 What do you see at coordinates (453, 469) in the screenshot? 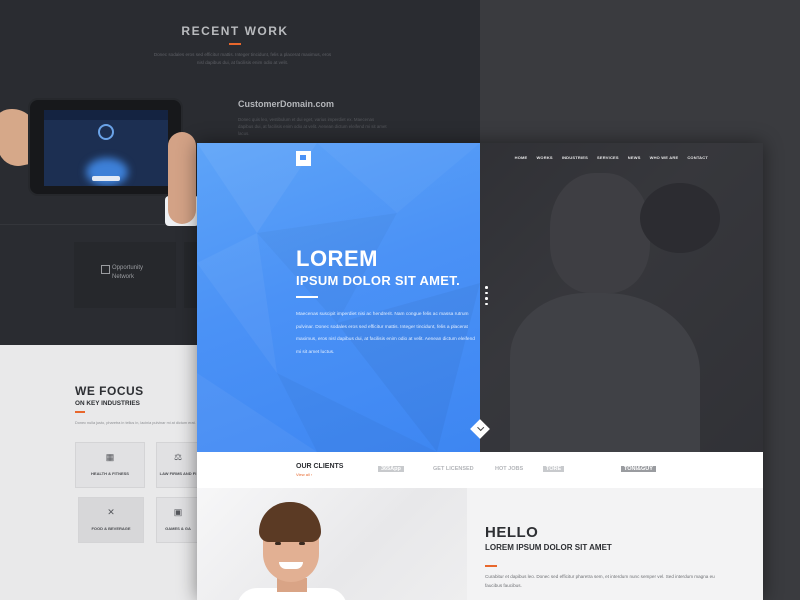
I see `client-logo: GET LICENSED` at bounding box center [453, 469].